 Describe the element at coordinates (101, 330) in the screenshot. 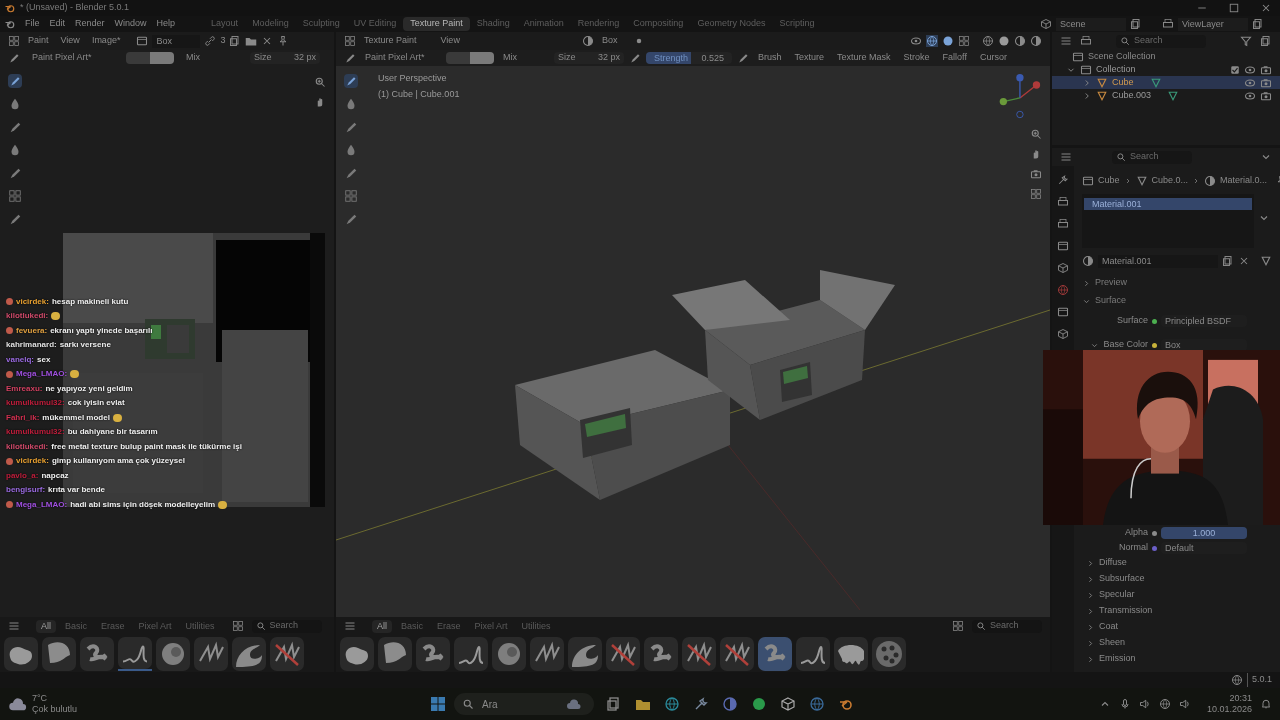

I see `chat-message: ekranı yaptı yinede başarılı` at that location.